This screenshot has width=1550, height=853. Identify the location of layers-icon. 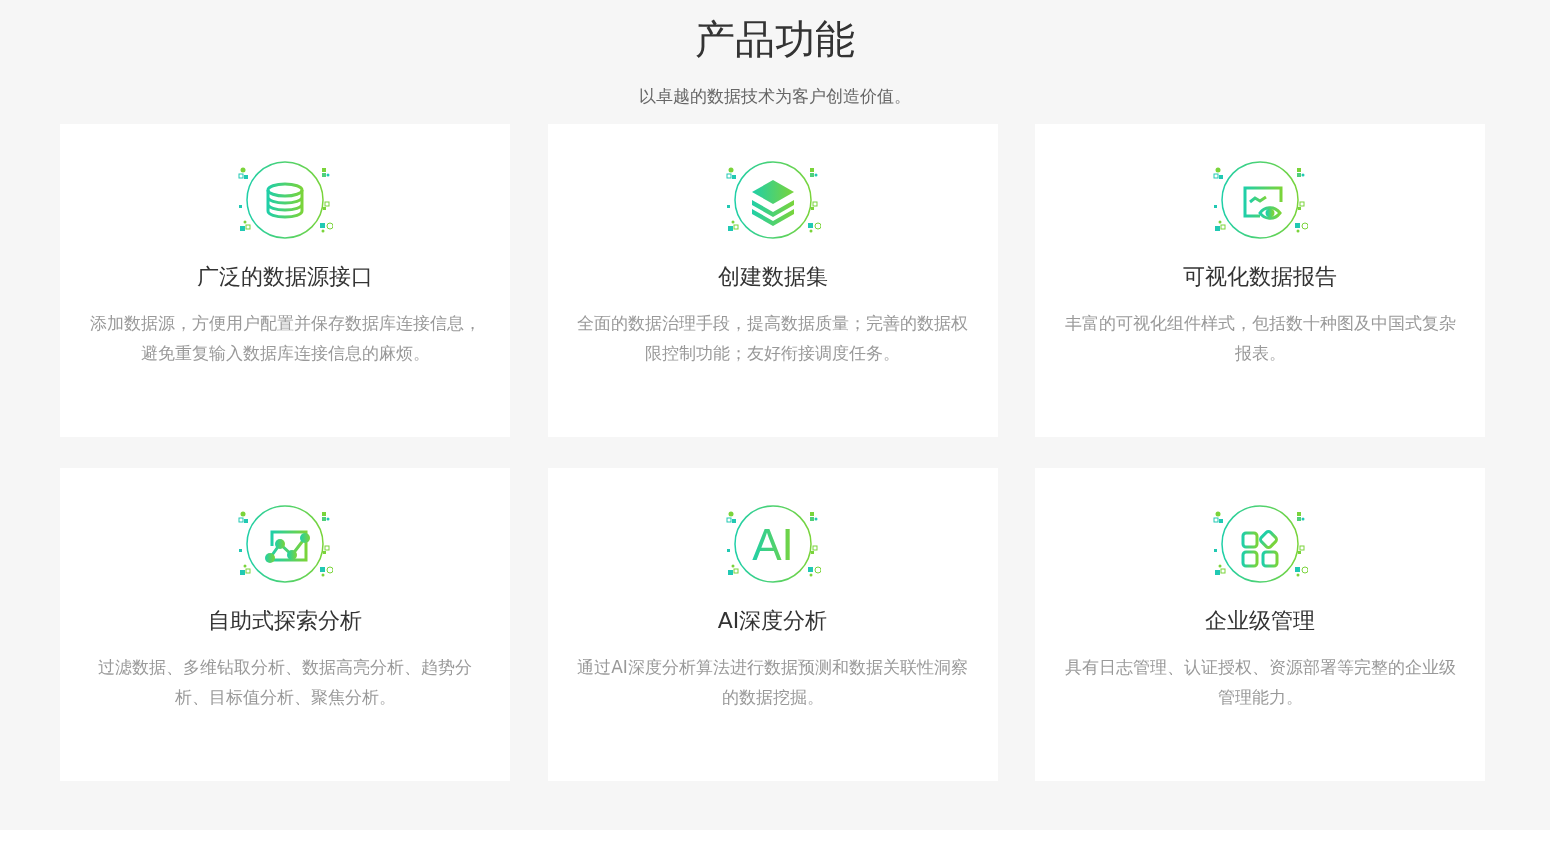
(772, 200).